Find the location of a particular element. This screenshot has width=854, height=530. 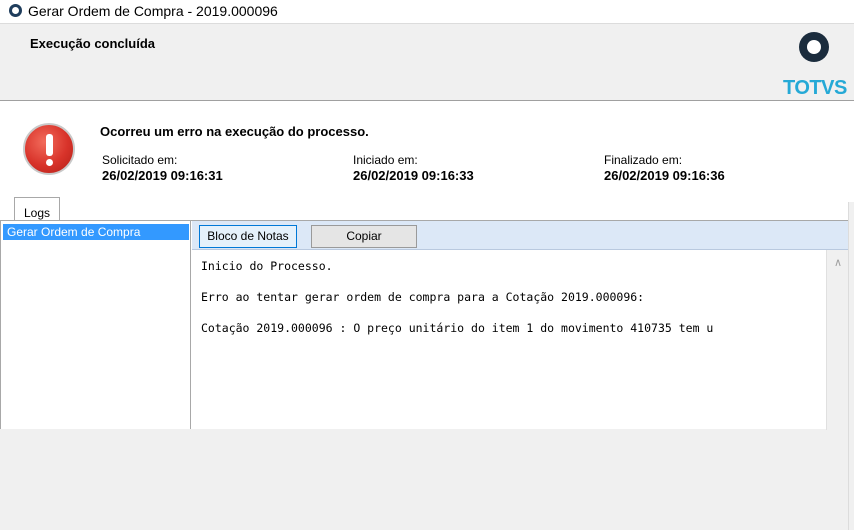

title-bar: Gerar Ordem de Compra - 2019.000096 is located at coordinates (427, 12).